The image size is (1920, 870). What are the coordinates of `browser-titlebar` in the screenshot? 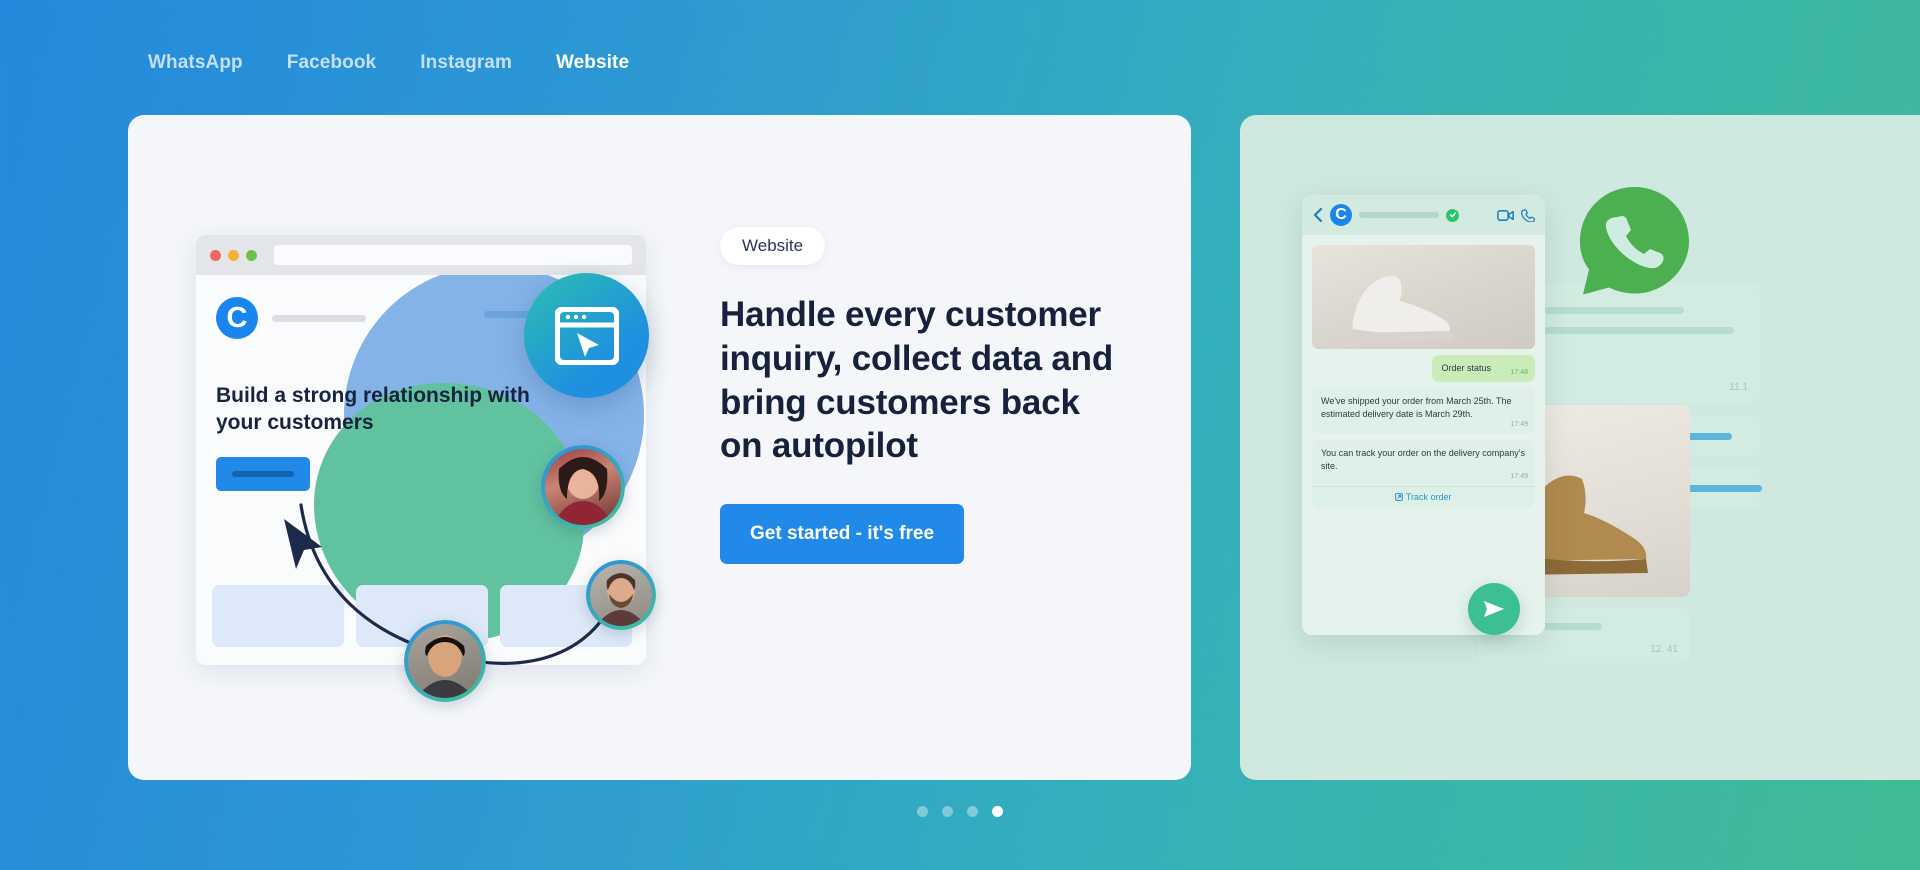 It's located at (421, 255).